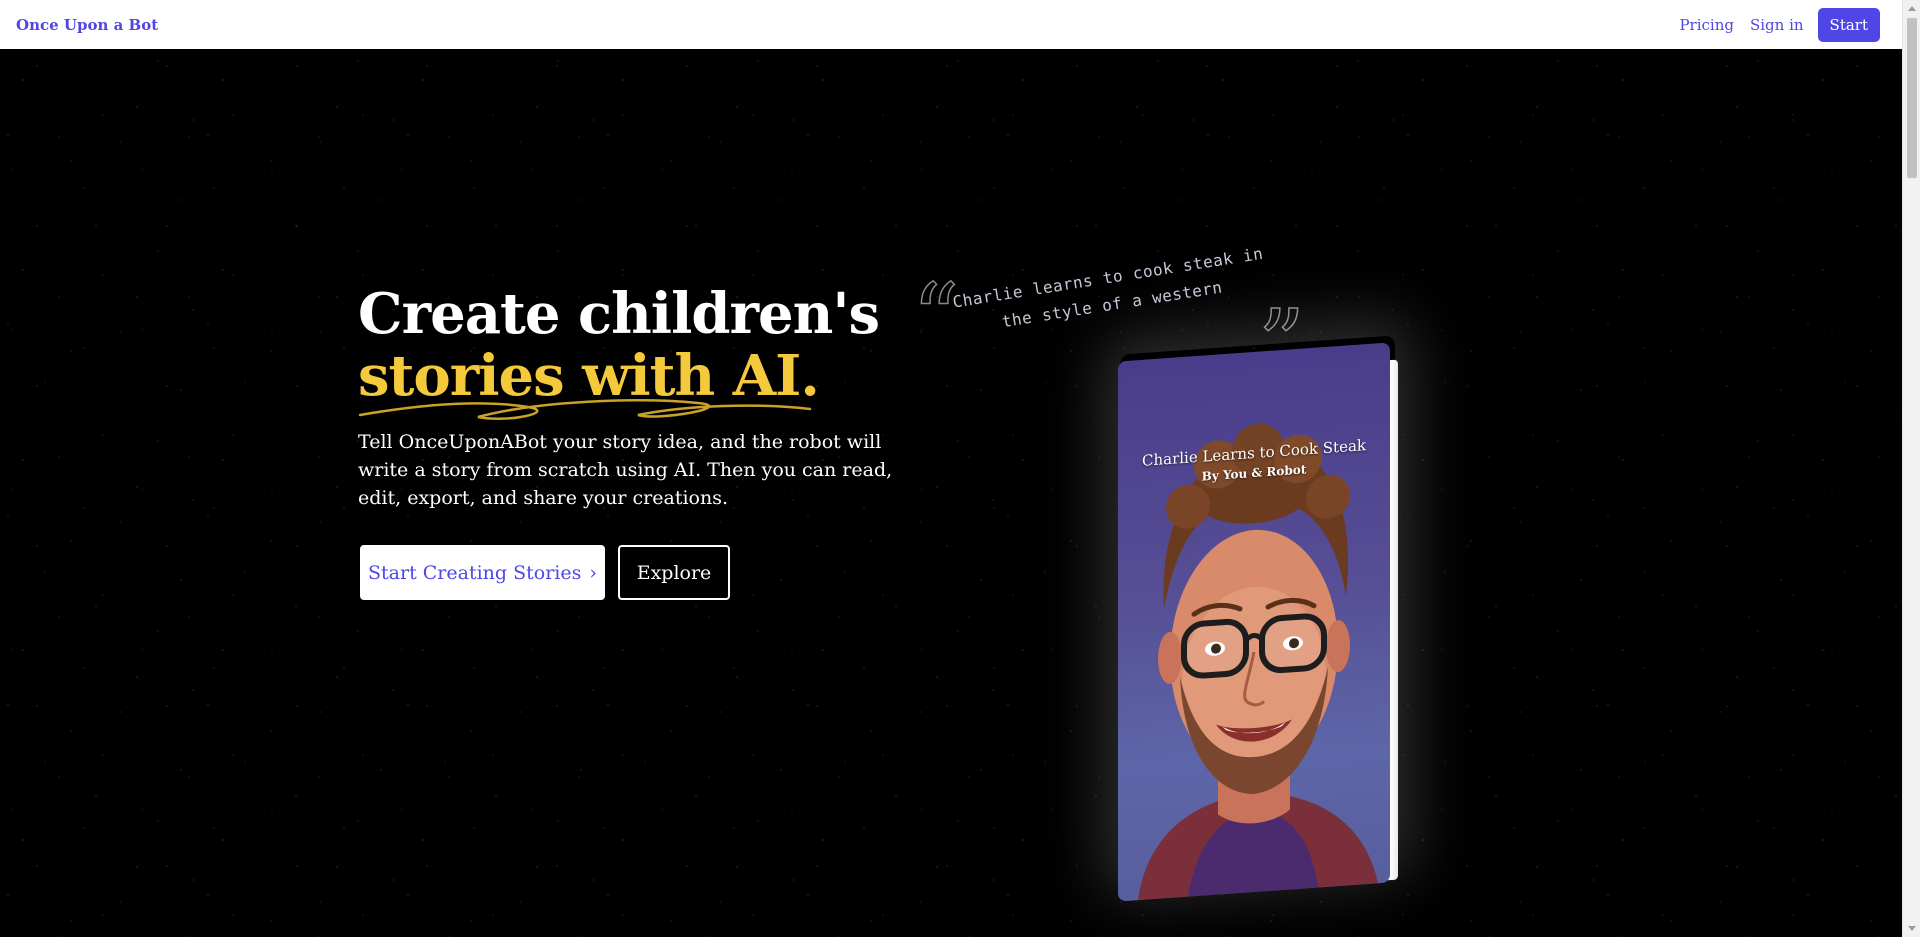 The image size is (1920, 937). I want to click on brand-logo-link: Once Upon a Bot, so click(87, 25).